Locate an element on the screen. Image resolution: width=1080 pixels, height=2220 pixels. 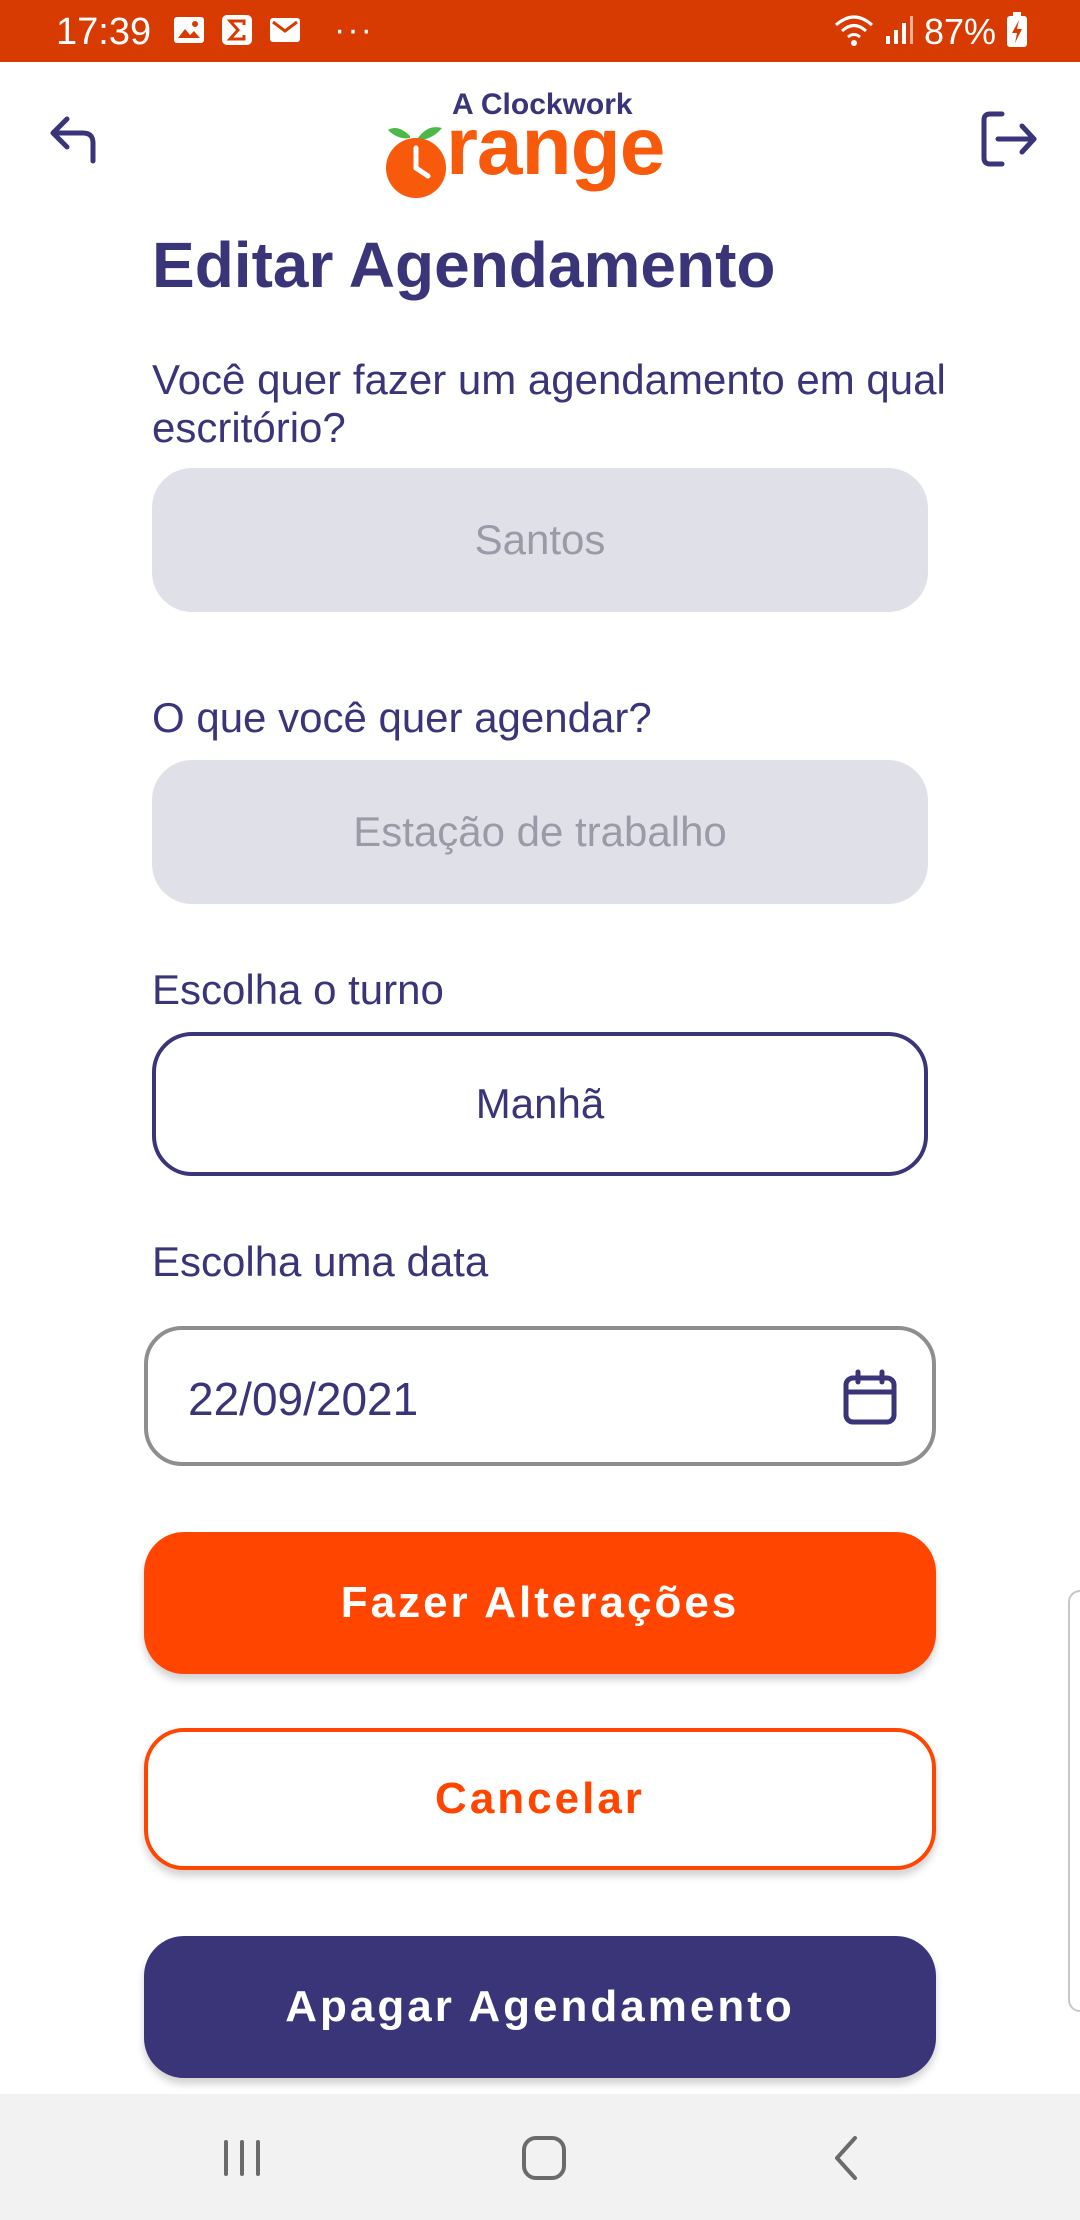
date-value: 22/09/2021 is located at coordinates (303, 1399).